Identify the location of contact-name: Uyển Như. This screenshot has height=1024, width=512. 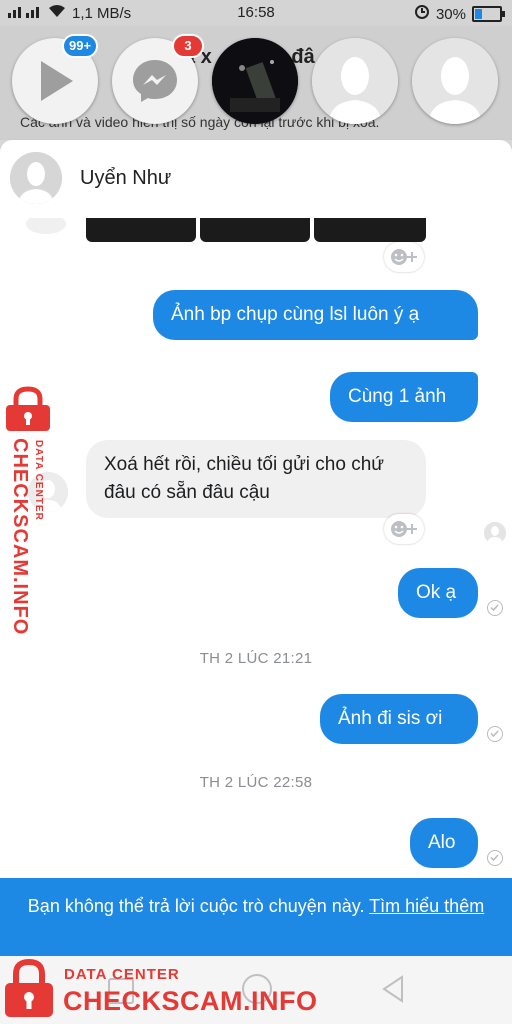
(126, 178).